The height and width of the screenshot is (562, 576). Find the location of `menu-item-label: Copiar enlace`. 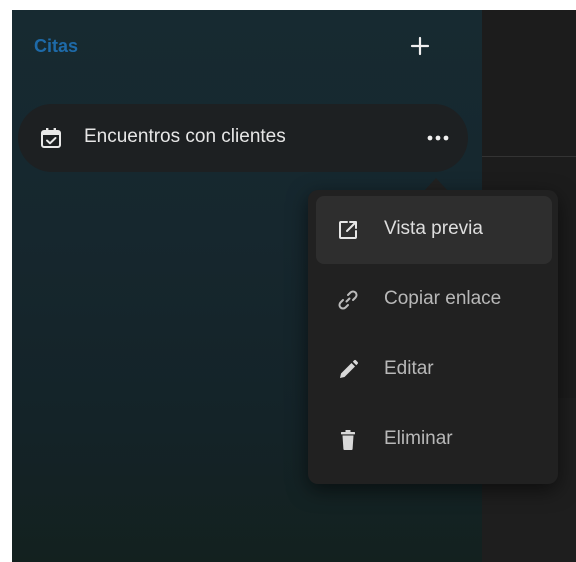

menu-item-label: Copiar enlace is located at coordinates (443, 298).